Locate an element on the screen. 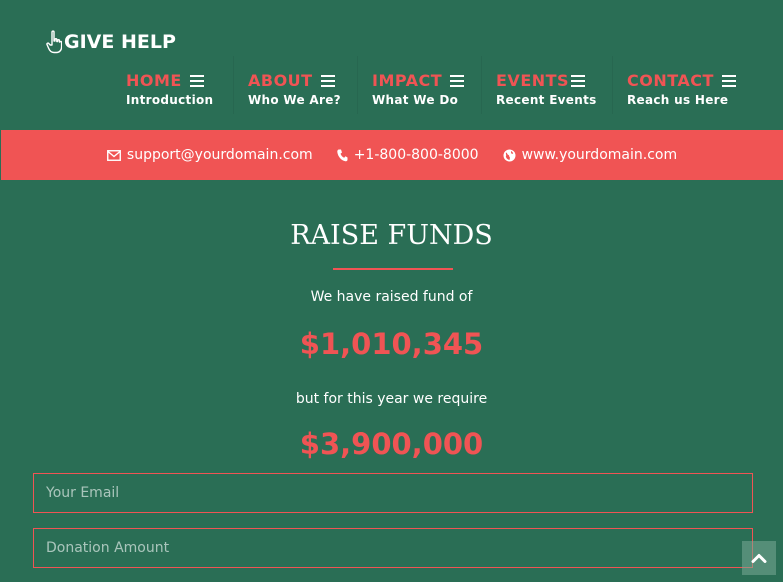 The height and width of the screenshot is (582, 783). nav-subtitle-about: Who We Are? is located at coordinates (294, 100).